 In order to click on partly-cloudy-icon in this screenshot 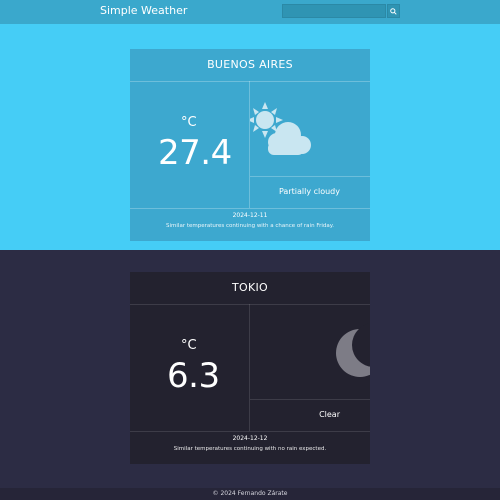, I will do `click(280, 128)`.